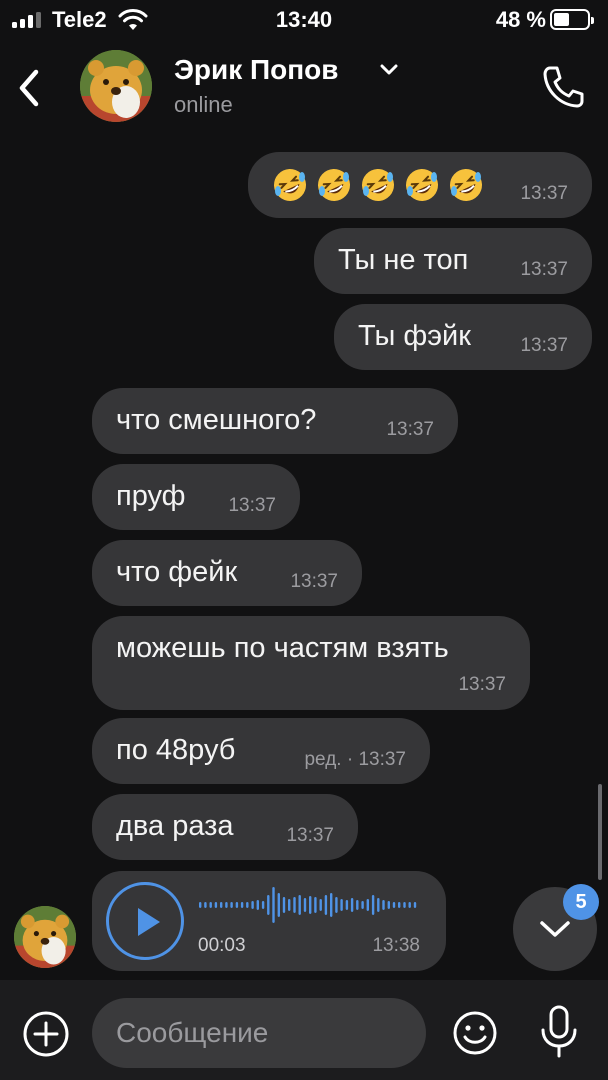 The height and width of the screenshot is (1080, 608). Describe the element at coordinates (203, 104) in the screenshot. I see `presence-status: online` at that location.